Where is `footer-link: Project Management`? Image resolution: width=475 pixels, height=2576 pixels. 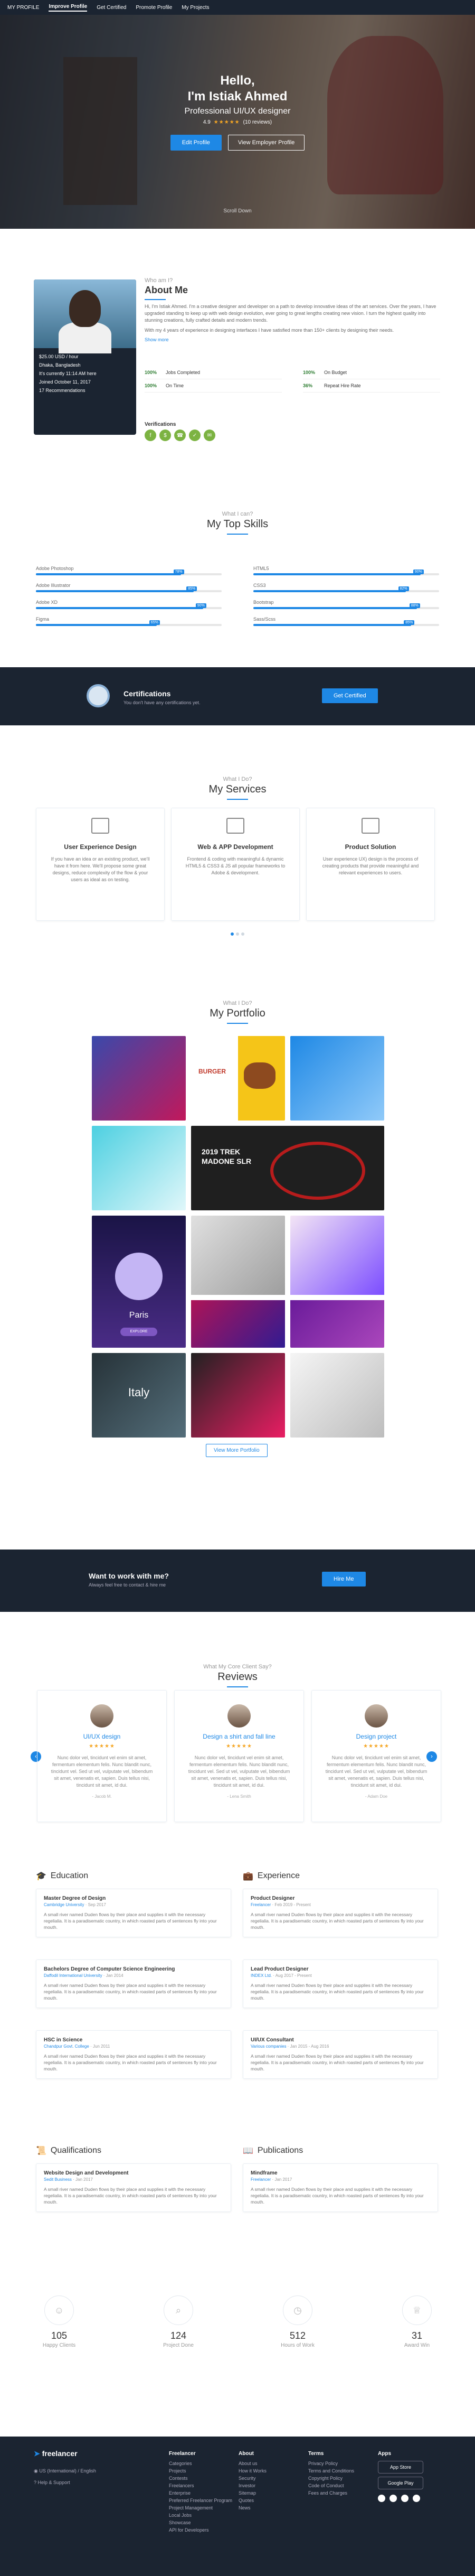
footer-link: Project Management is located at coordinates (200, 2508).